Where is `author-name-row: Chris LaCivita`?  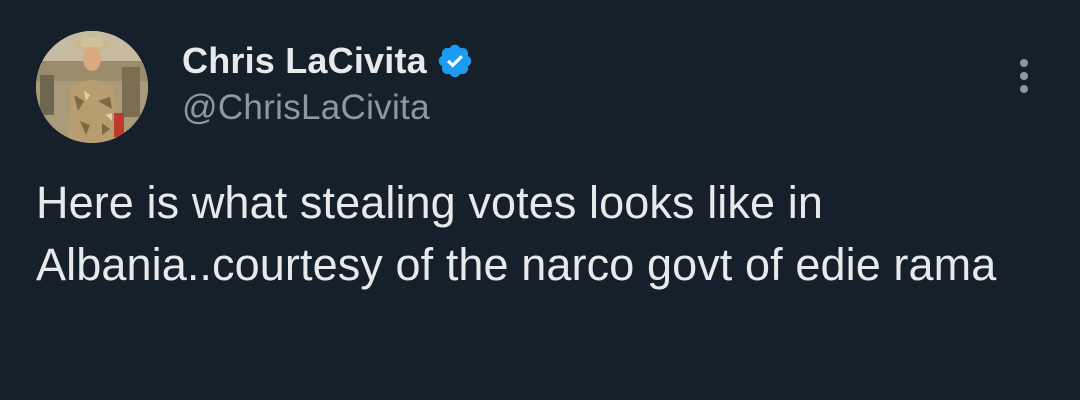 author-name-row: Chris LaCivita is located at coordinates (328, 61).